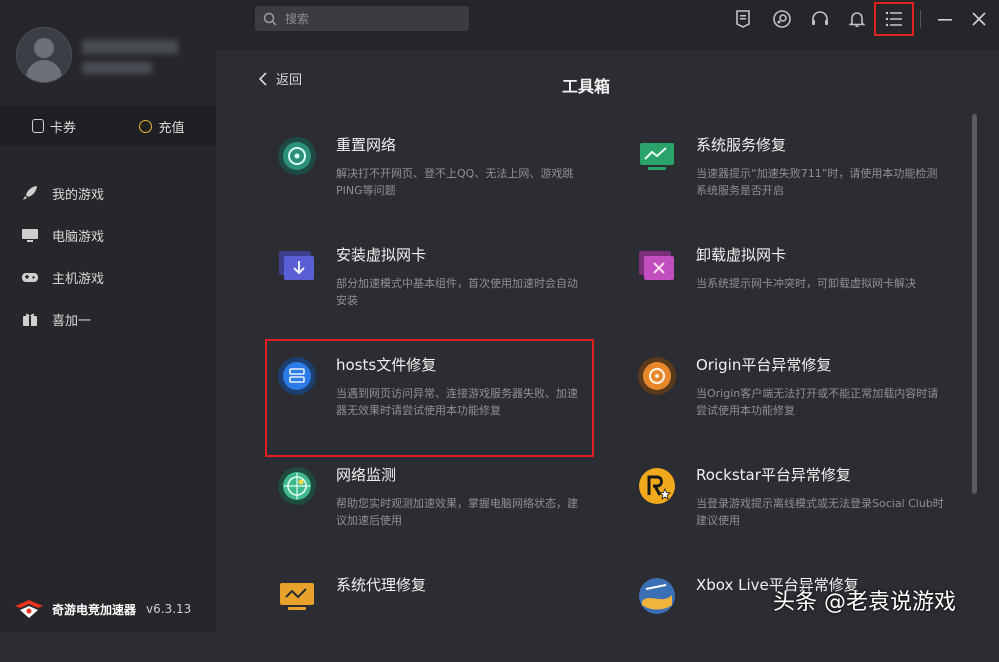  I want to click on sidebar-item-label: 电脑游戏, so click(78, 237).